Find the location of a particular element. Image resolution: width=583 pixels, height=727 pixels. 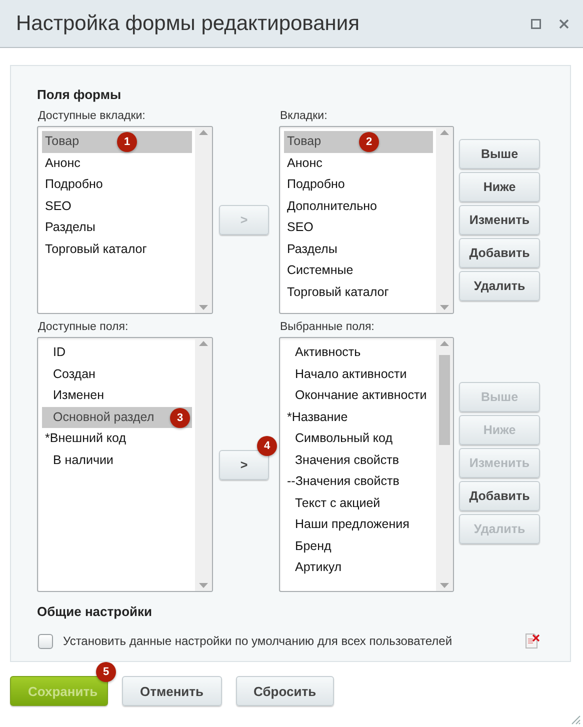

list-item: Символьный код is located at coordinates (358, 439).